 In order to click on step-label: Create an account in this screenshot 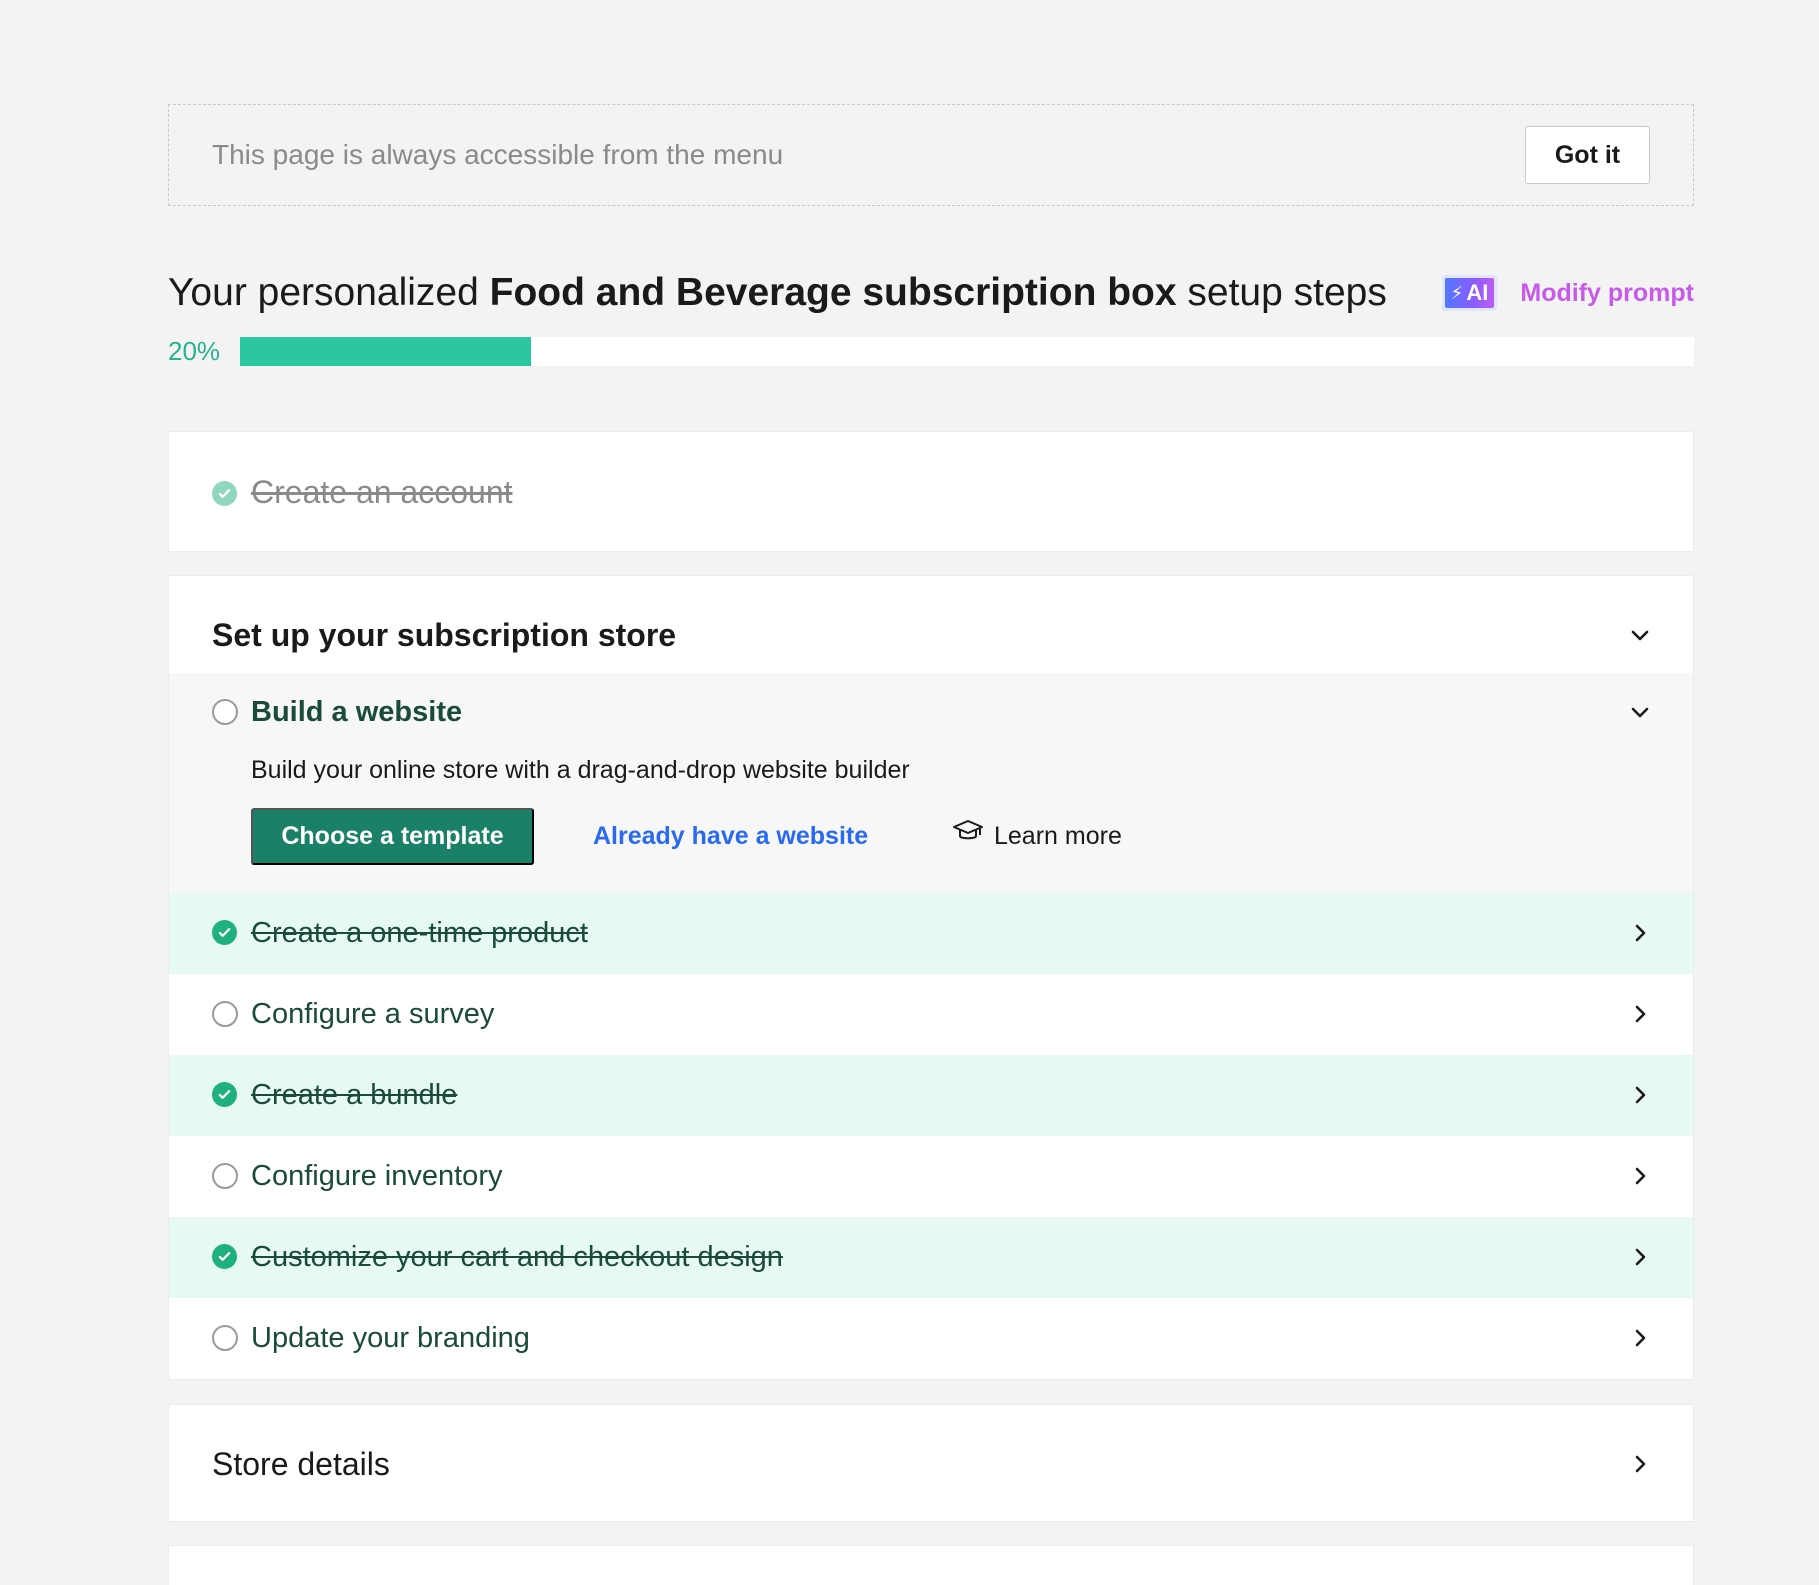, I will do `click(382, 492)`.